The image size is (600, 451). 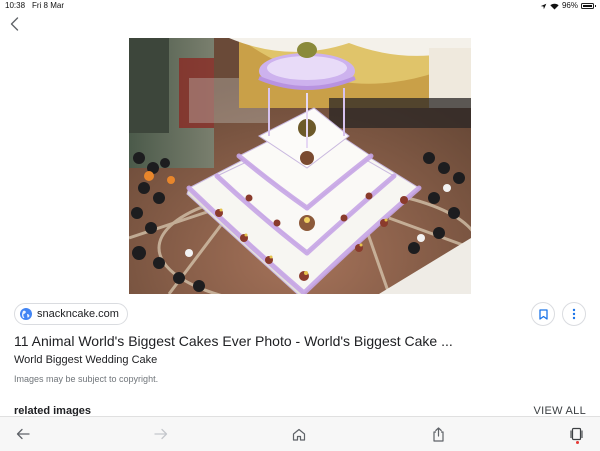 I want to click on status-time: 10:38, so click(x=15, y=5).